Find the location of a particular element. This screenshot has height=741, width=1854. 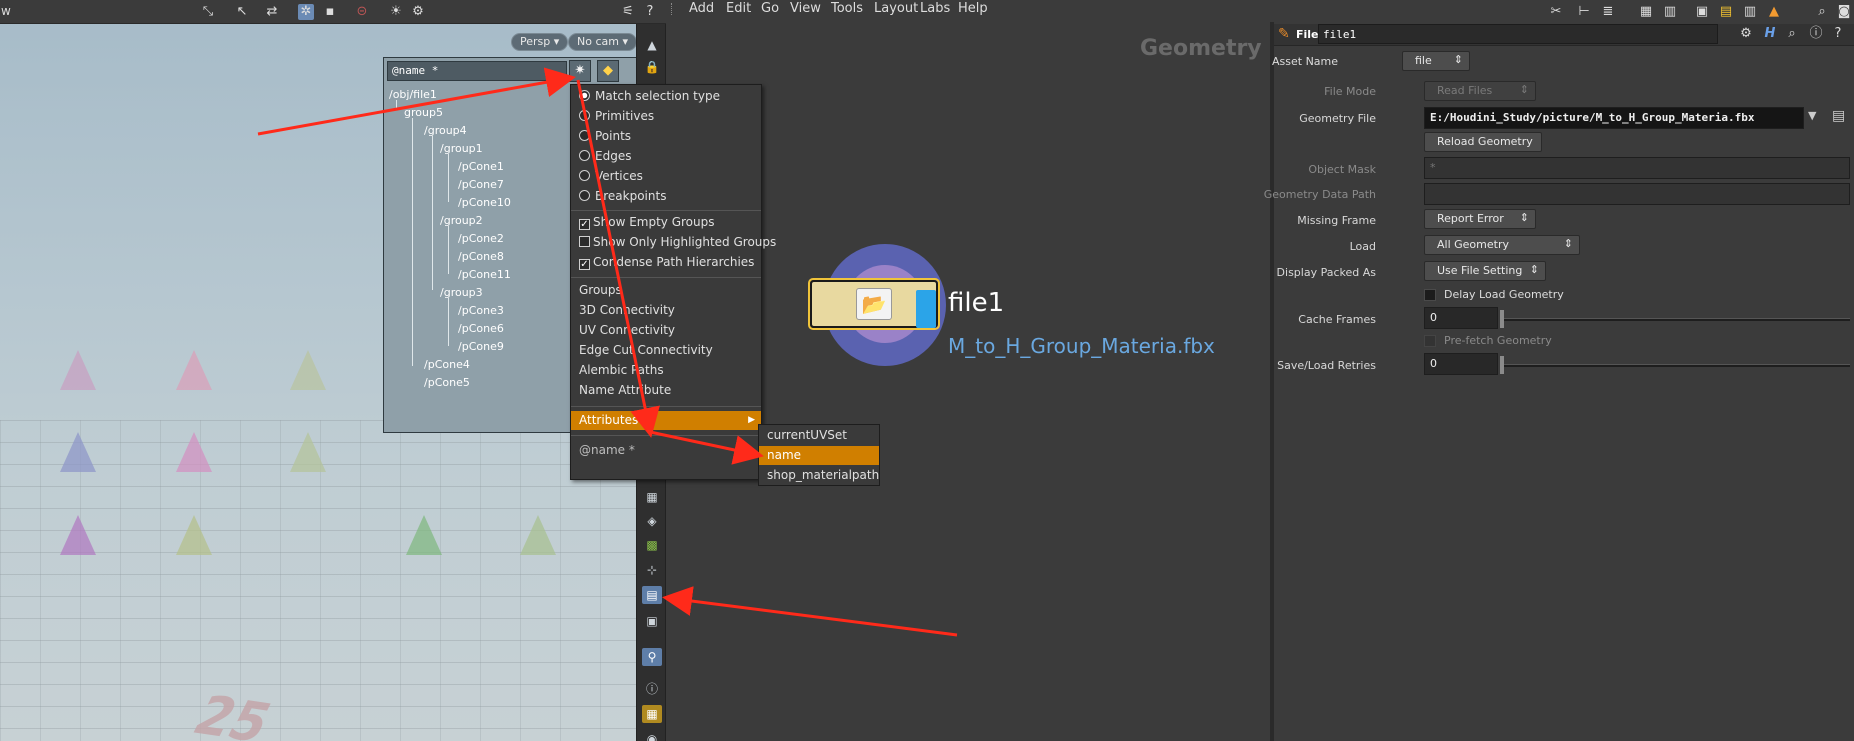

options-icon: ⚟ is located at coordinates (628, 12).